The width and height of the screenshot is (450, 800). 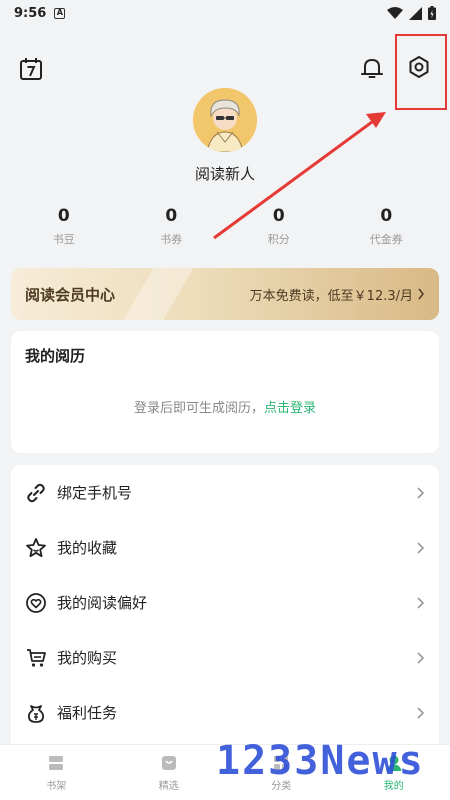 What do you see at coordinates (55, 356) in the screenshot?
I see `history-title: 我的阅历` at bounding box center [55, 356].